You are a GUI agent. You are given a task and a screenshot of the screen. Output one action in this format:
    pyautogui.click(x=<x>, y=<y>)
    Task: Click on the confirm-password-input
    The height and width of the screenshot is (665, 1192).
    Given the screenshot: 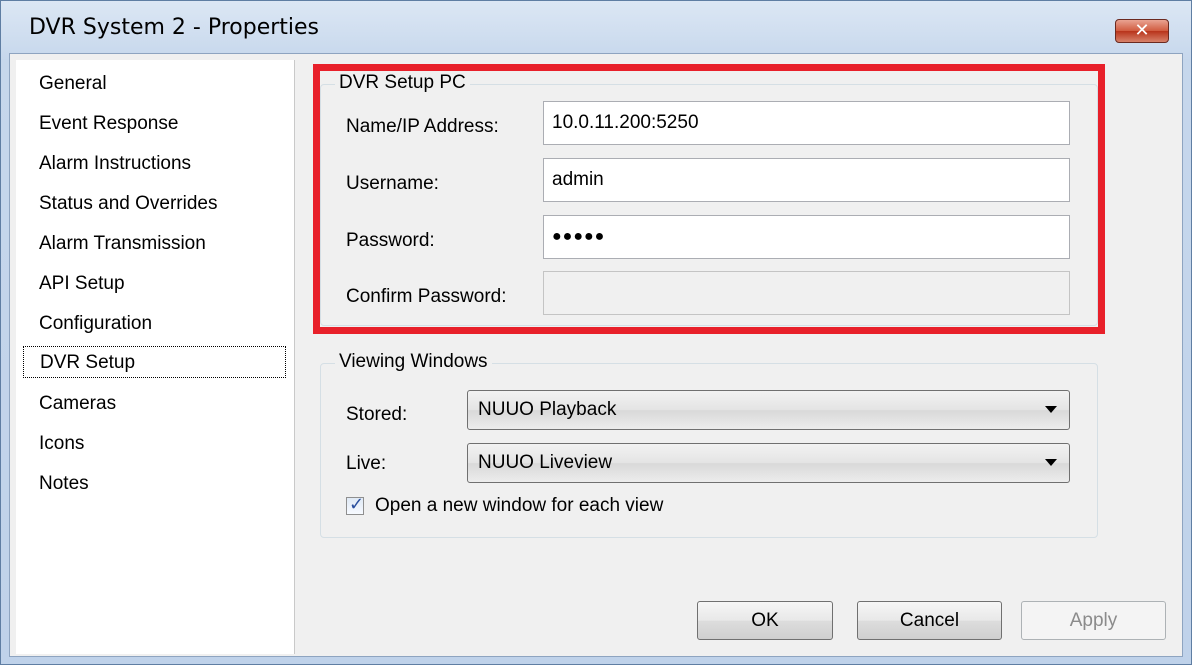 What is the action you would take?
    pyautogui.click(x=806, y=293)
    